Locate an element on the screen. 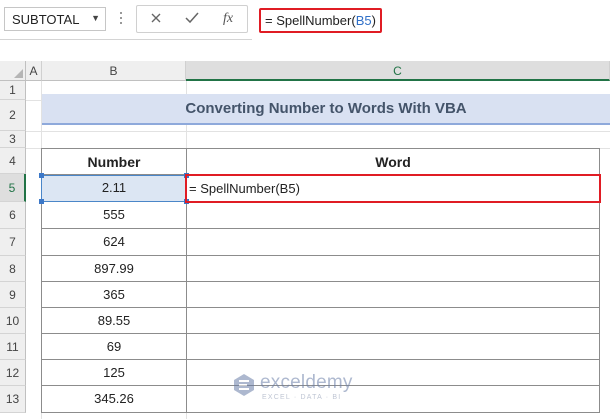 The width and height of the screenshot is (610, 419). formula-input: = SpellNumber(B5) is located at coordinates (431, 20).